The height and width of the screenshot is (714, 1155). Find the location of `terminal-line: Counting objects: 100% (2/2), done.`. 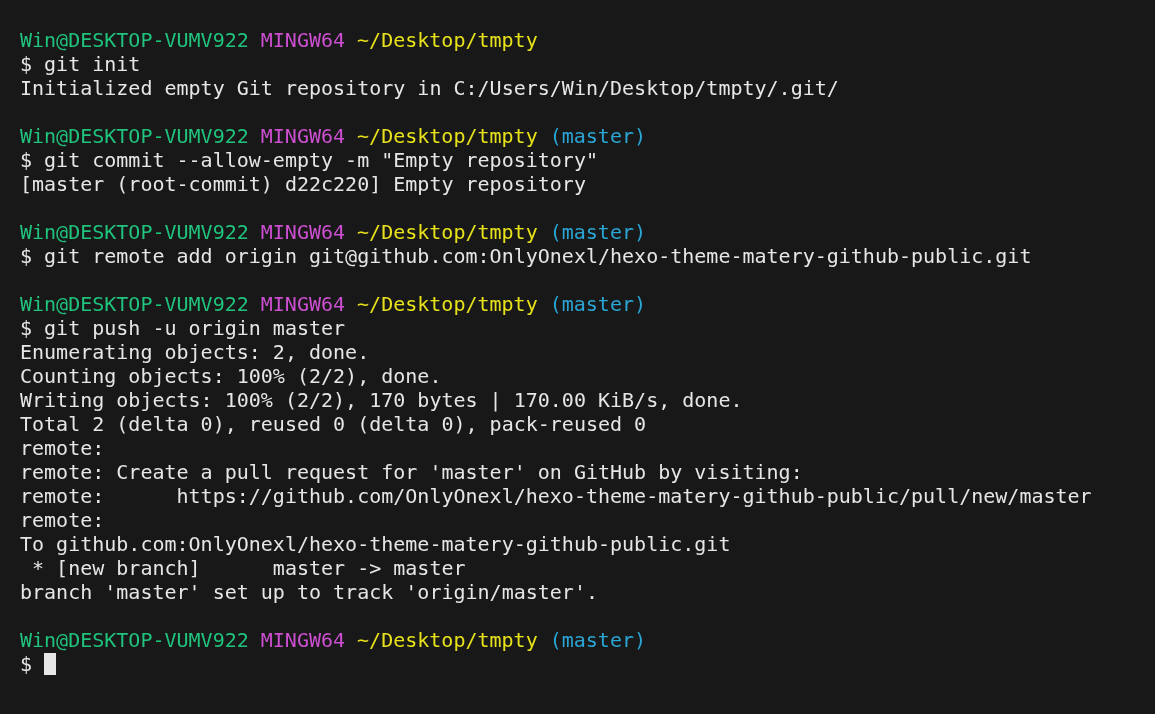

terminal-line: Counting objects: 100% (2/2), done. is located at coordinates (231, 376).